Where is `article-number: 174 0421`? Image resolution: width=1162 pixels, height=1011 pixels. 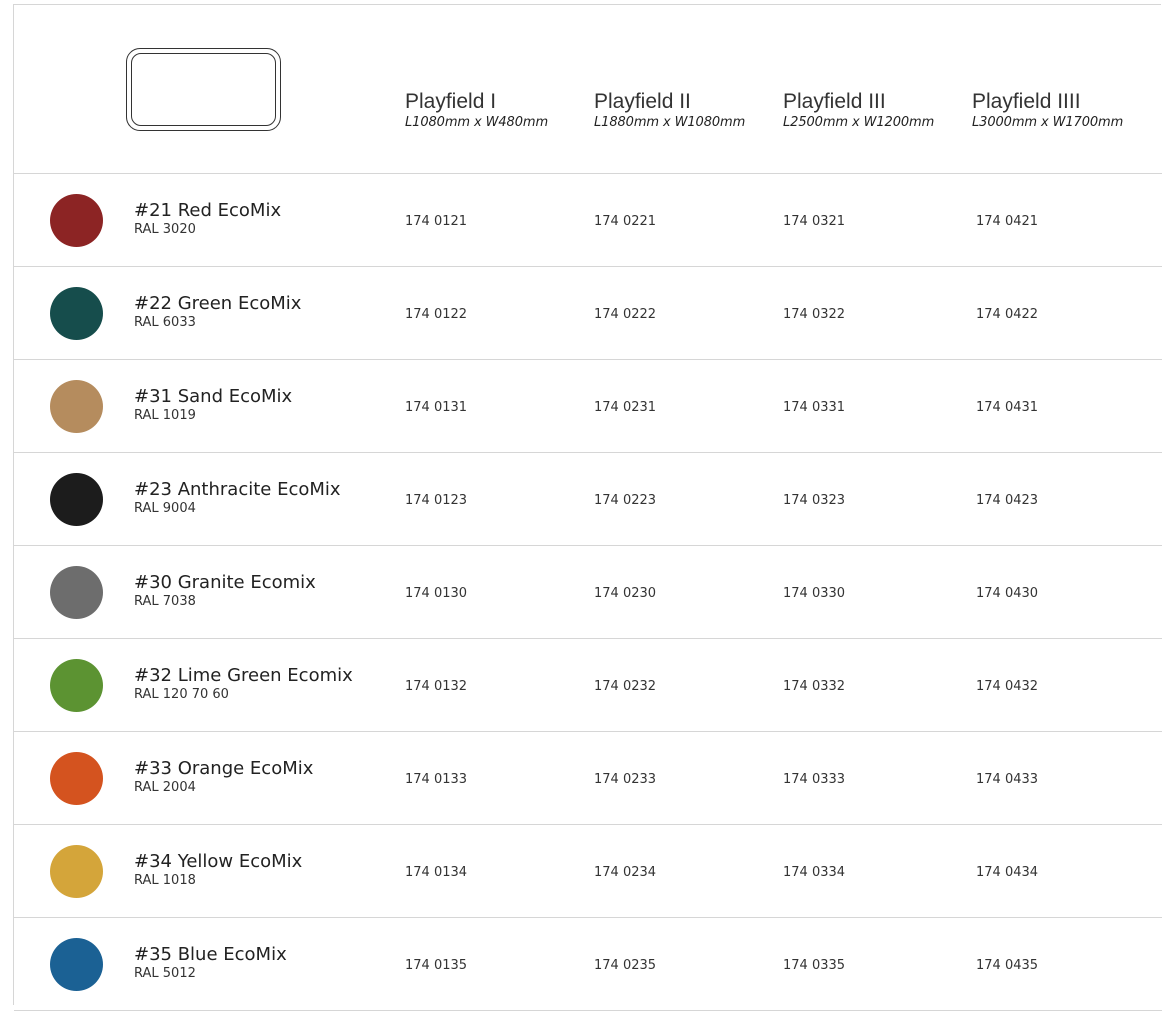 article-number: 174 0421 is located at coordinates (1007, 221).